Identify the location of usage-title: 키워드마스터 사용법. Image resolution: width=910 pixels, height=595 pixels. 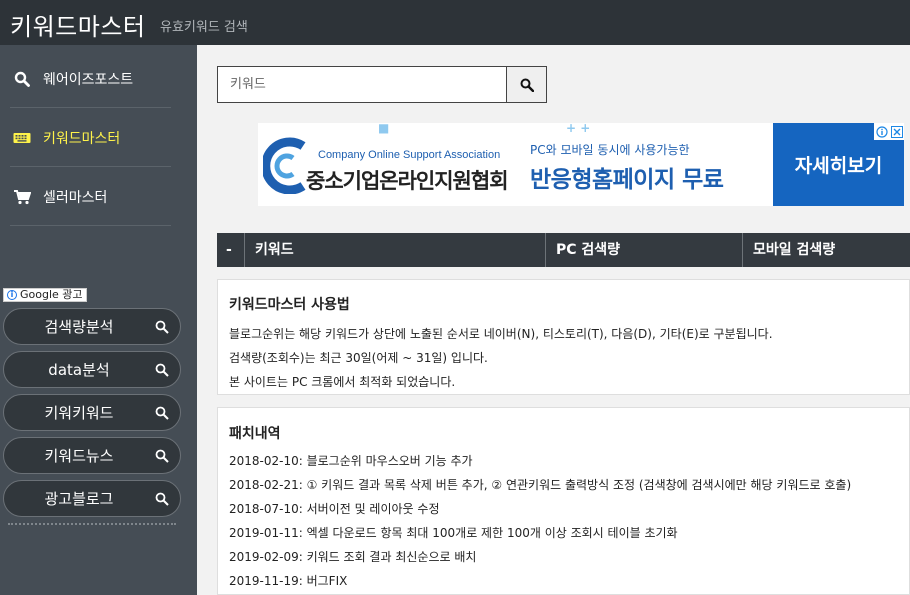
(289, 305).